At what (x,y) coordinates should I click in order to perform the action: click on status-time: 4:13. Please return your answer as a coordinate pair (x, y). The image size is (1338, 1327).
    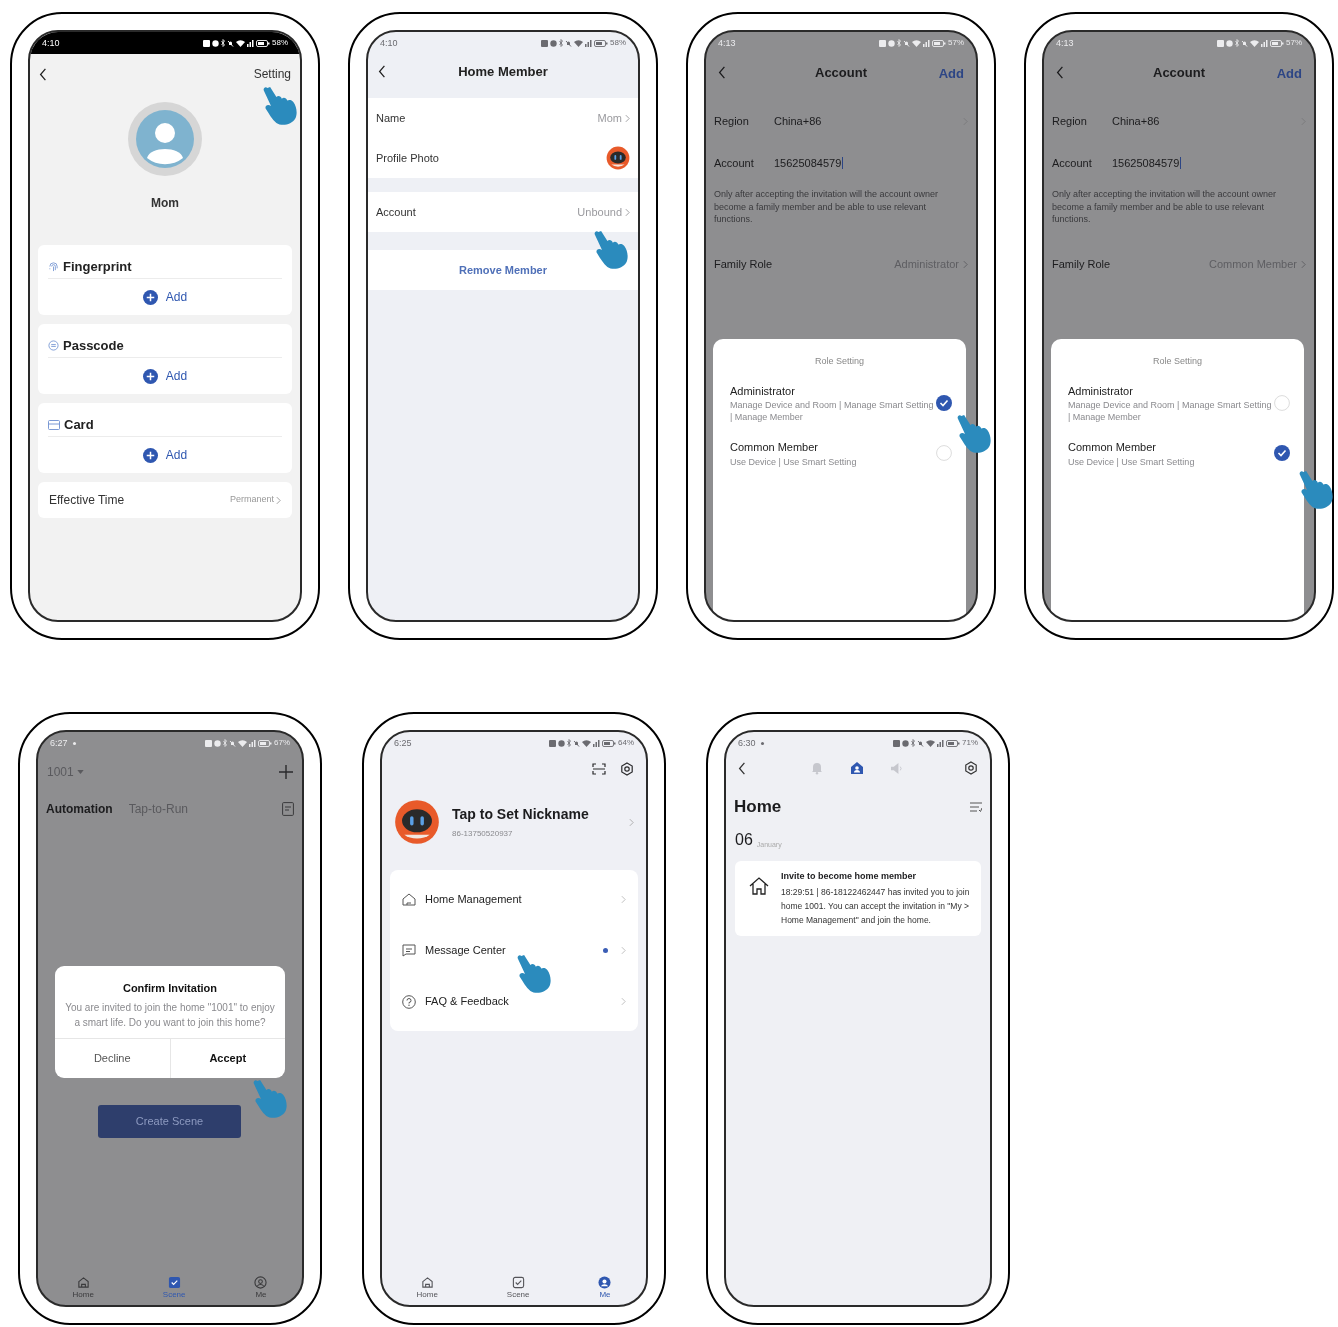
    Looking at the image, I should click on (1065, 43).